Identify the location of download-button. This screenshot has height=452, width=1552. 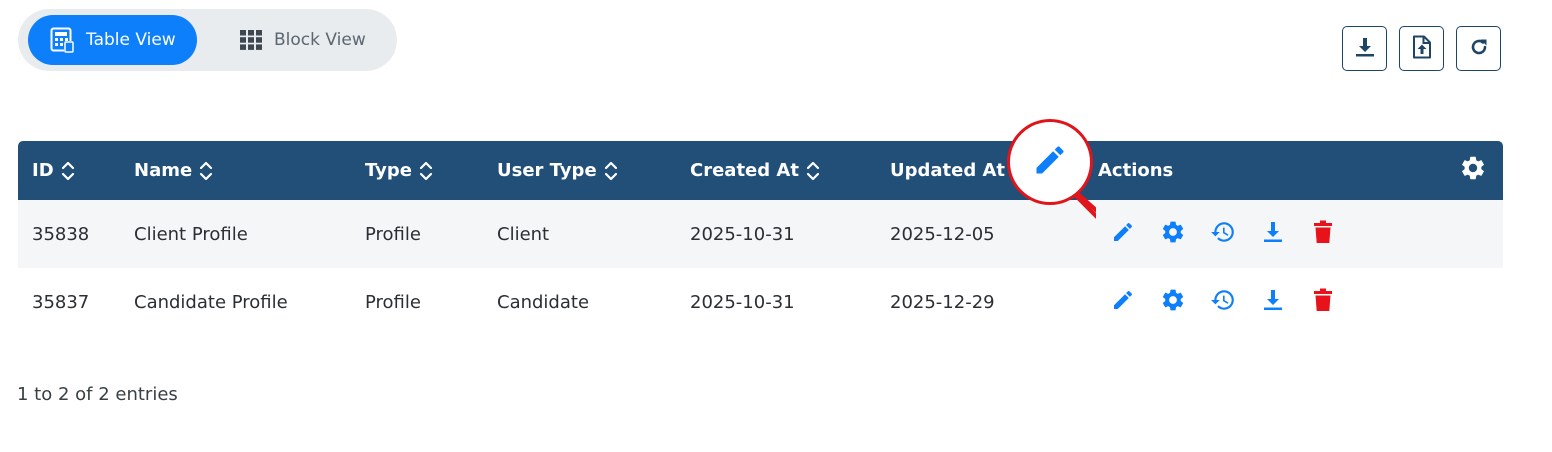
(1364, 48).